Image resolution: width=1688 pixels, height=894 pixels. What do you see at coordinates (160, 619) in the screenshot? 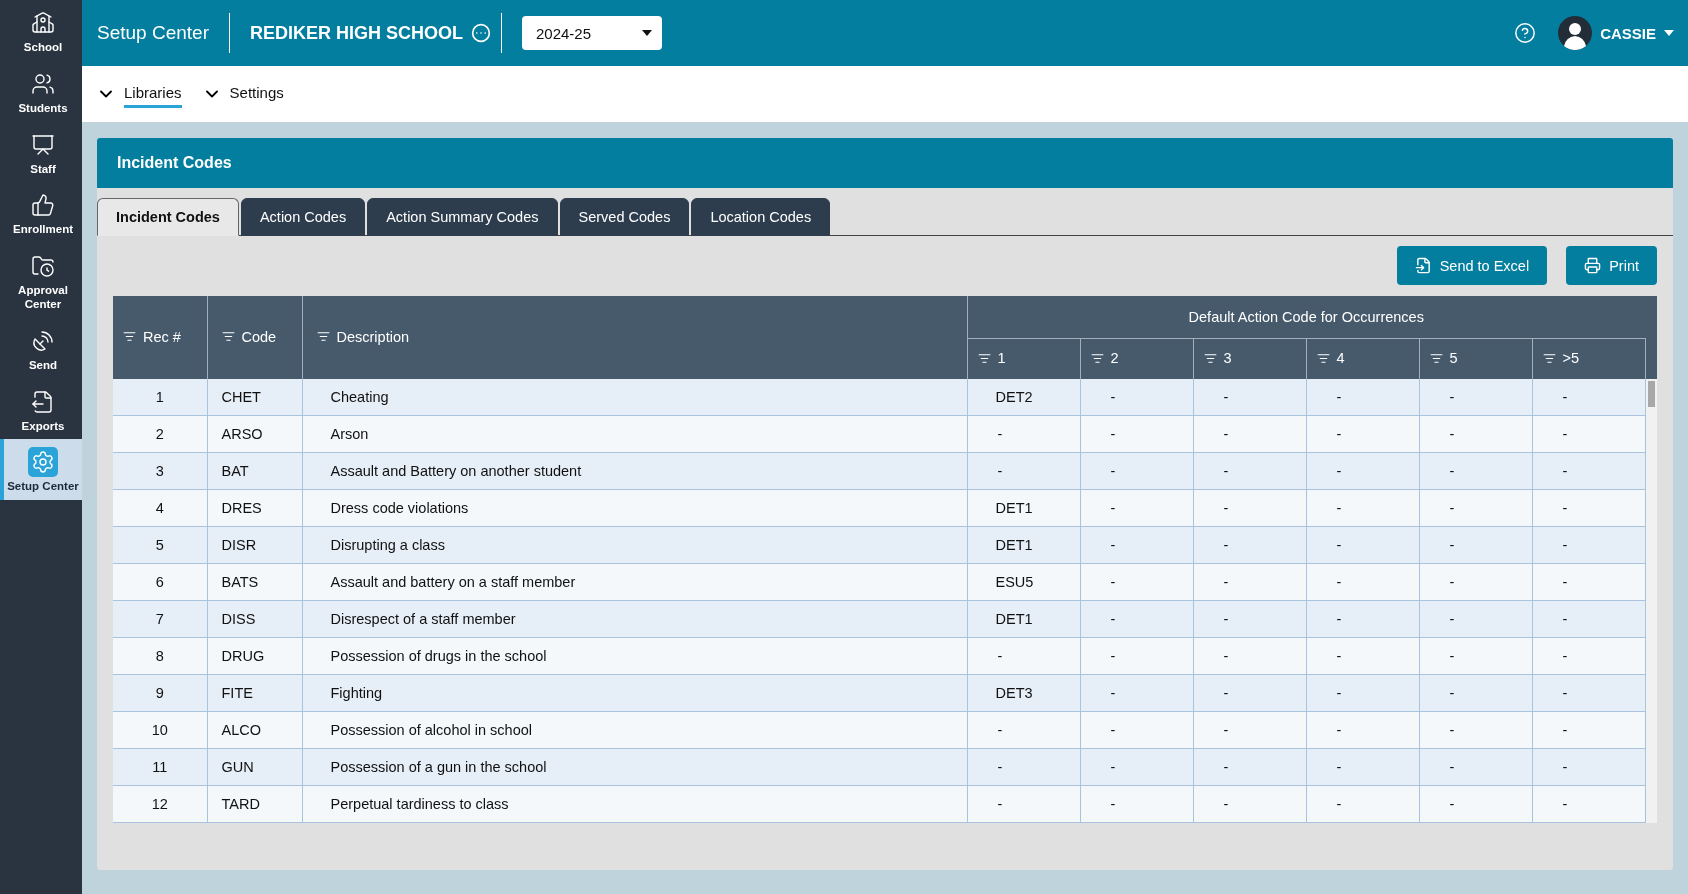
I see `table-cell: 7` at bounding box center [160, 619].